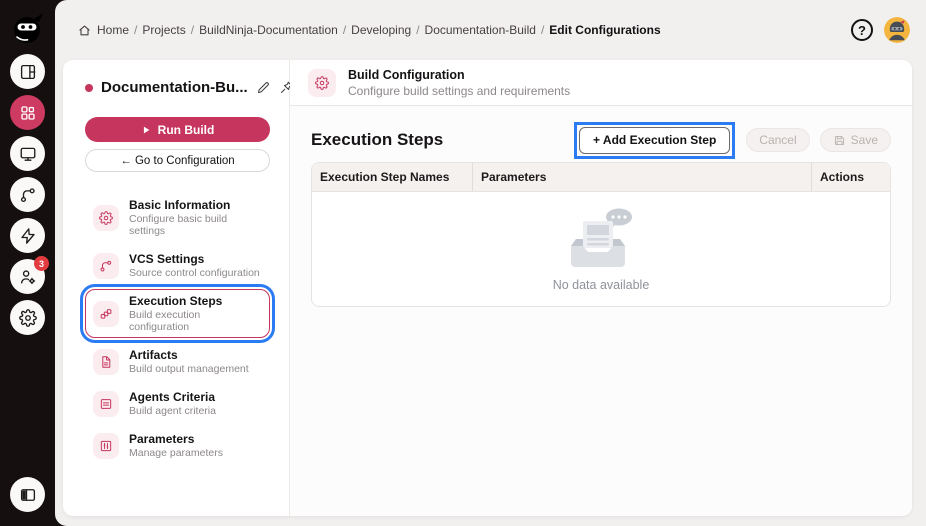  I want to click on document-icon, so click(106, 361).